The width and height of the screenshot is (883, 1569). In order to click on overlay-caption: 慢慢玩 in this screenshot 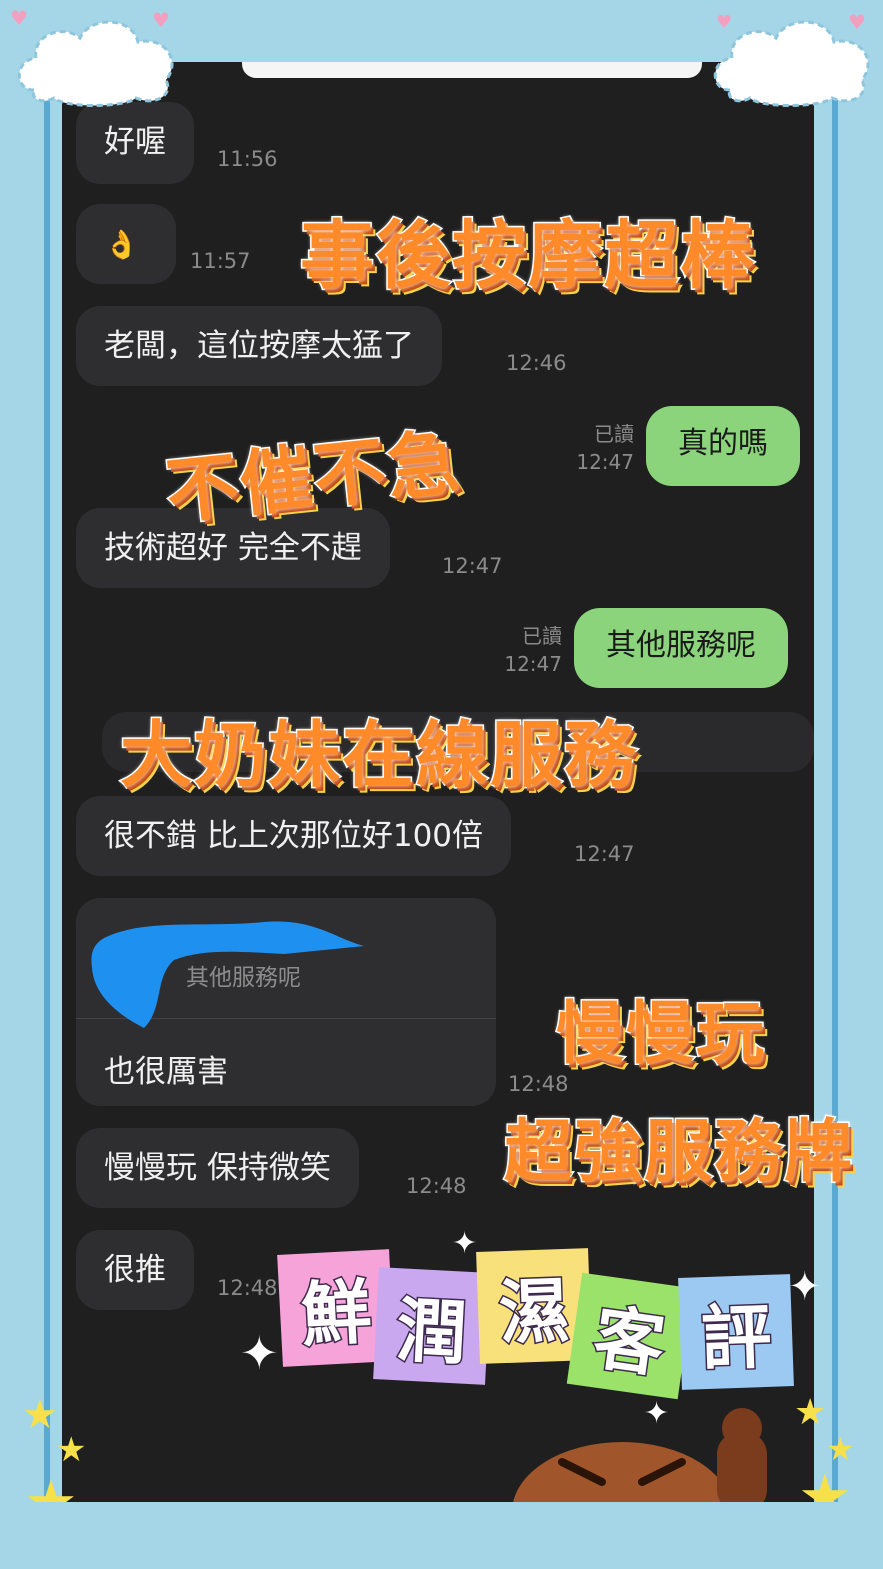, I will do `click(660, 1035)`.